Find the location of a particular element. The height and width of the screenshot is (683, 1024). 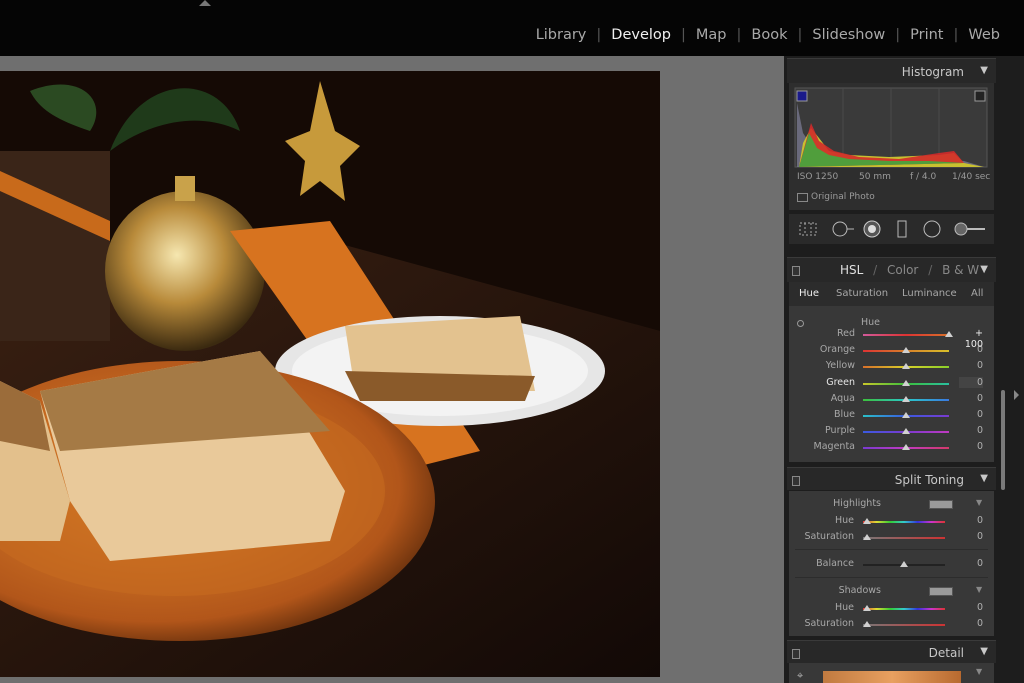

spot-removal-icon is located at coordinates (843, 229).